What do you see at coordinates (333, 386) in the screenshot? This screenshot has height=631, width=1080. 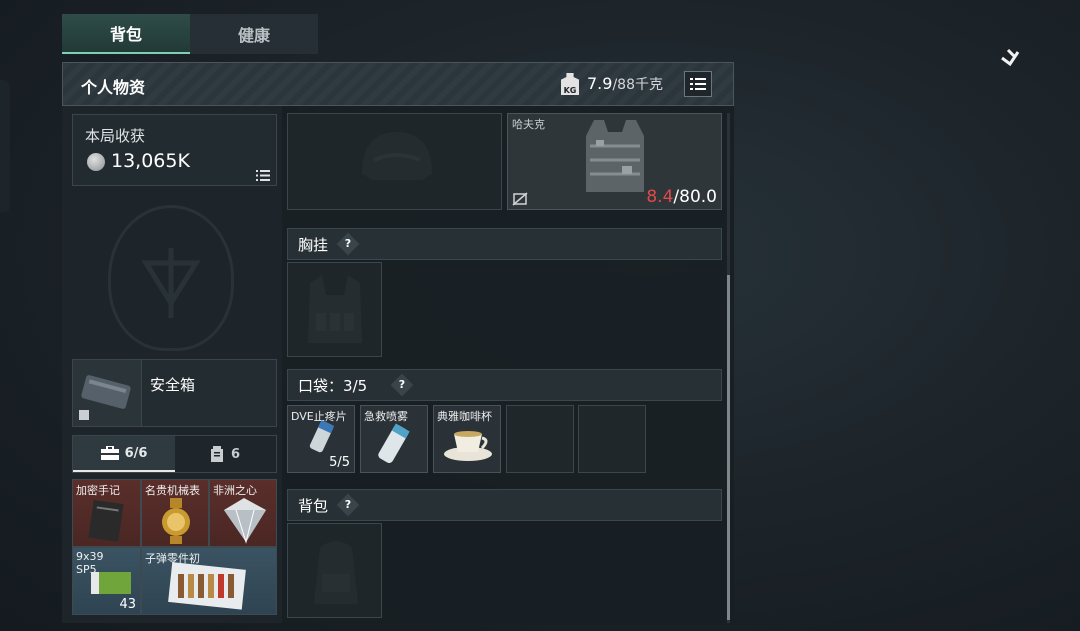 I see `pockets-title: 口袋：3/5` at bounding box center [333, 386].